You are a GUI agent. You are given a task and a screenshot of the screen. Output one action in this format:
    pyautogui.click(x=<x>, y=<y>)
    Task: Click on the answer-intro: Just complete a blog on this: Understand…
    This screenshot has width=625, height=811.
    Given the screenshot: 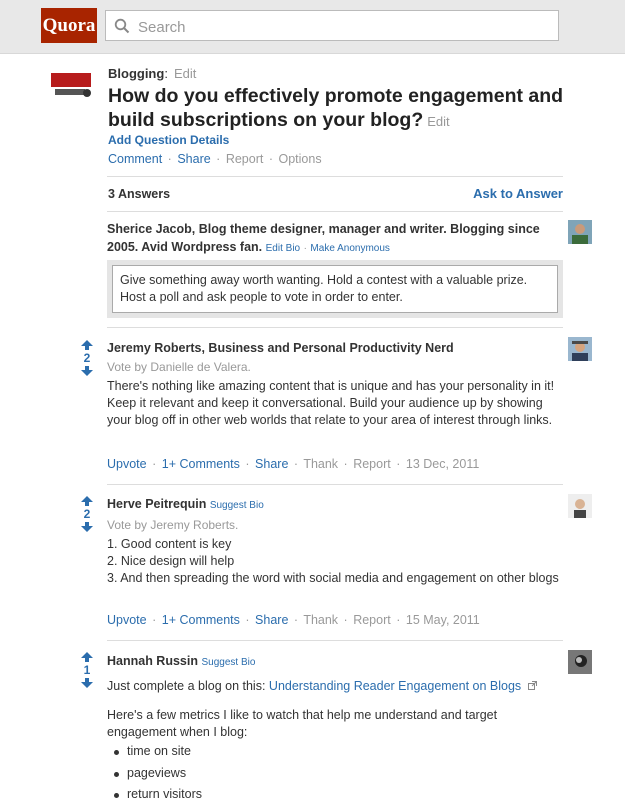 What is the action you would take?
    pyautogui.click(x=335, y=686)
    